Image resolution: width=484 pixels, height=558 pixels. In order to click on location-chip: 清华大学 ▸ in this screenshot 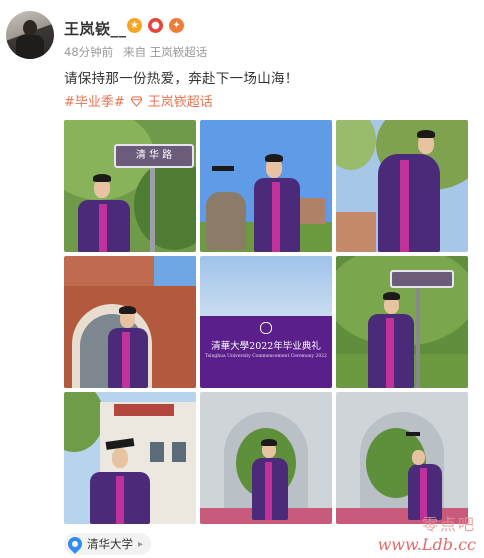, I will do `click(108, 544)`.